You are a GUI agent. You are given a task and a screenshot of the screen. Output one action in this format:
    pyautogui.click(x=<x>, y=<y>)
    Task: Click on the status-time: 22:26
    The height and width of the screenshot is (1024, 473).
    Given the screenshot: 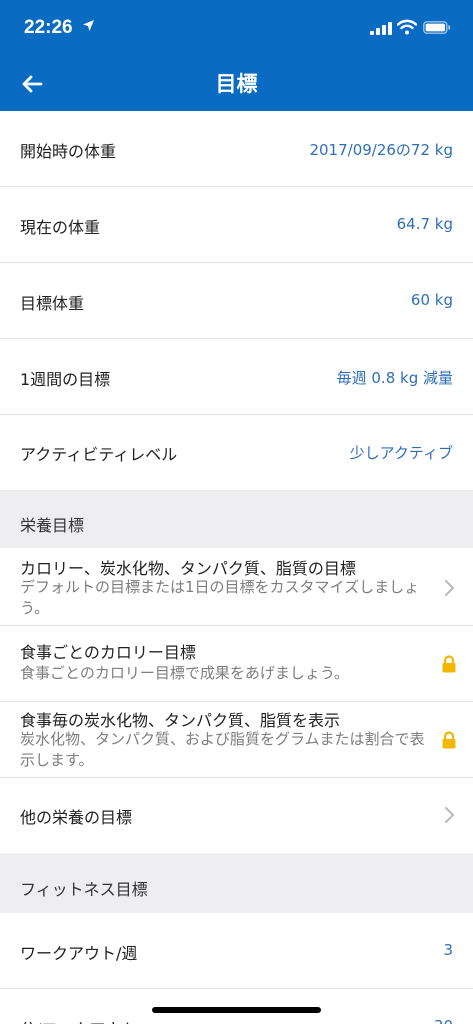 What is the action you would take?
    pyautogui.click(x=48, y=27)
    